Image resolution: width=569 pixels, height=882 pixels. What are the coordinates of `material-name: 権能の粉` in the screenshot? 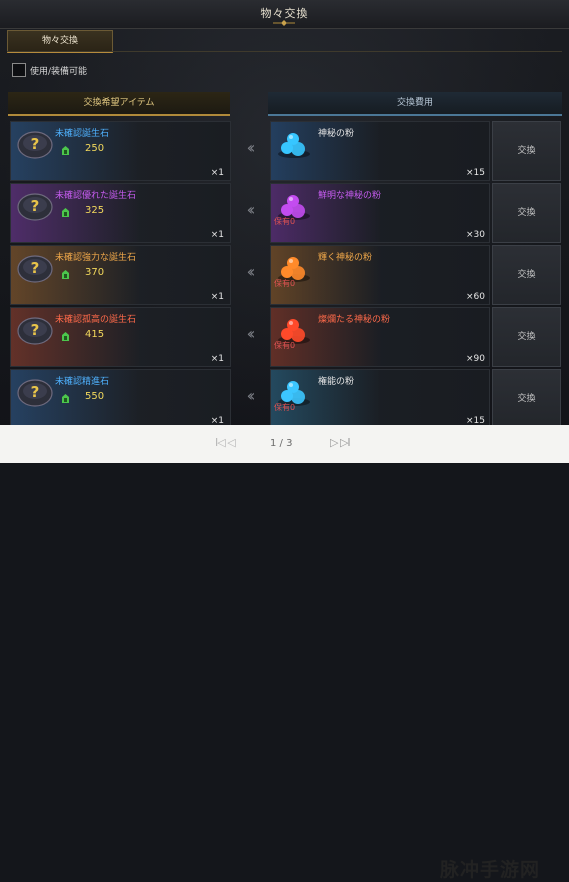 It's located at (336, 382).